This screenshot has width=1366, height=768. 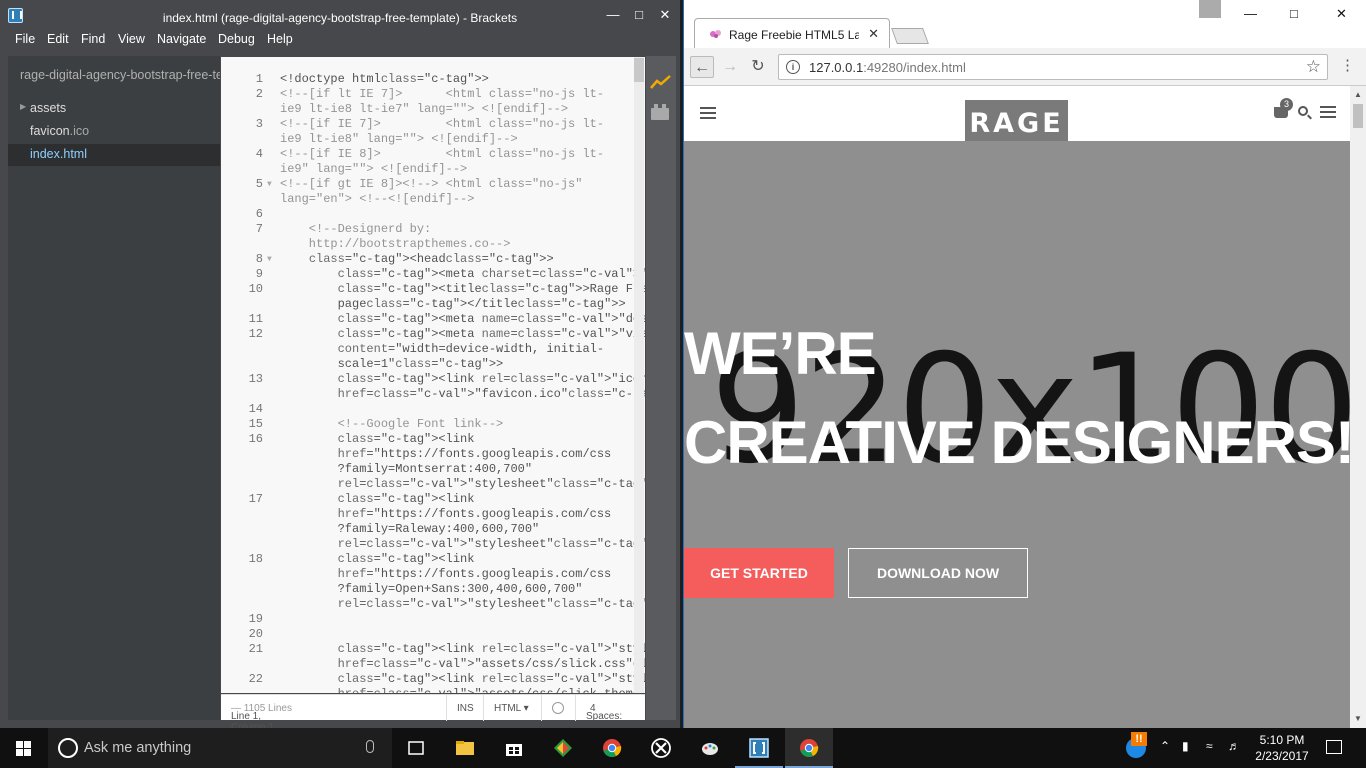 What do you see at coordinates (1165, 746) in the screenshot?
I see `show-hidden-icons: ⌃` at bounding box center [1165, 746].